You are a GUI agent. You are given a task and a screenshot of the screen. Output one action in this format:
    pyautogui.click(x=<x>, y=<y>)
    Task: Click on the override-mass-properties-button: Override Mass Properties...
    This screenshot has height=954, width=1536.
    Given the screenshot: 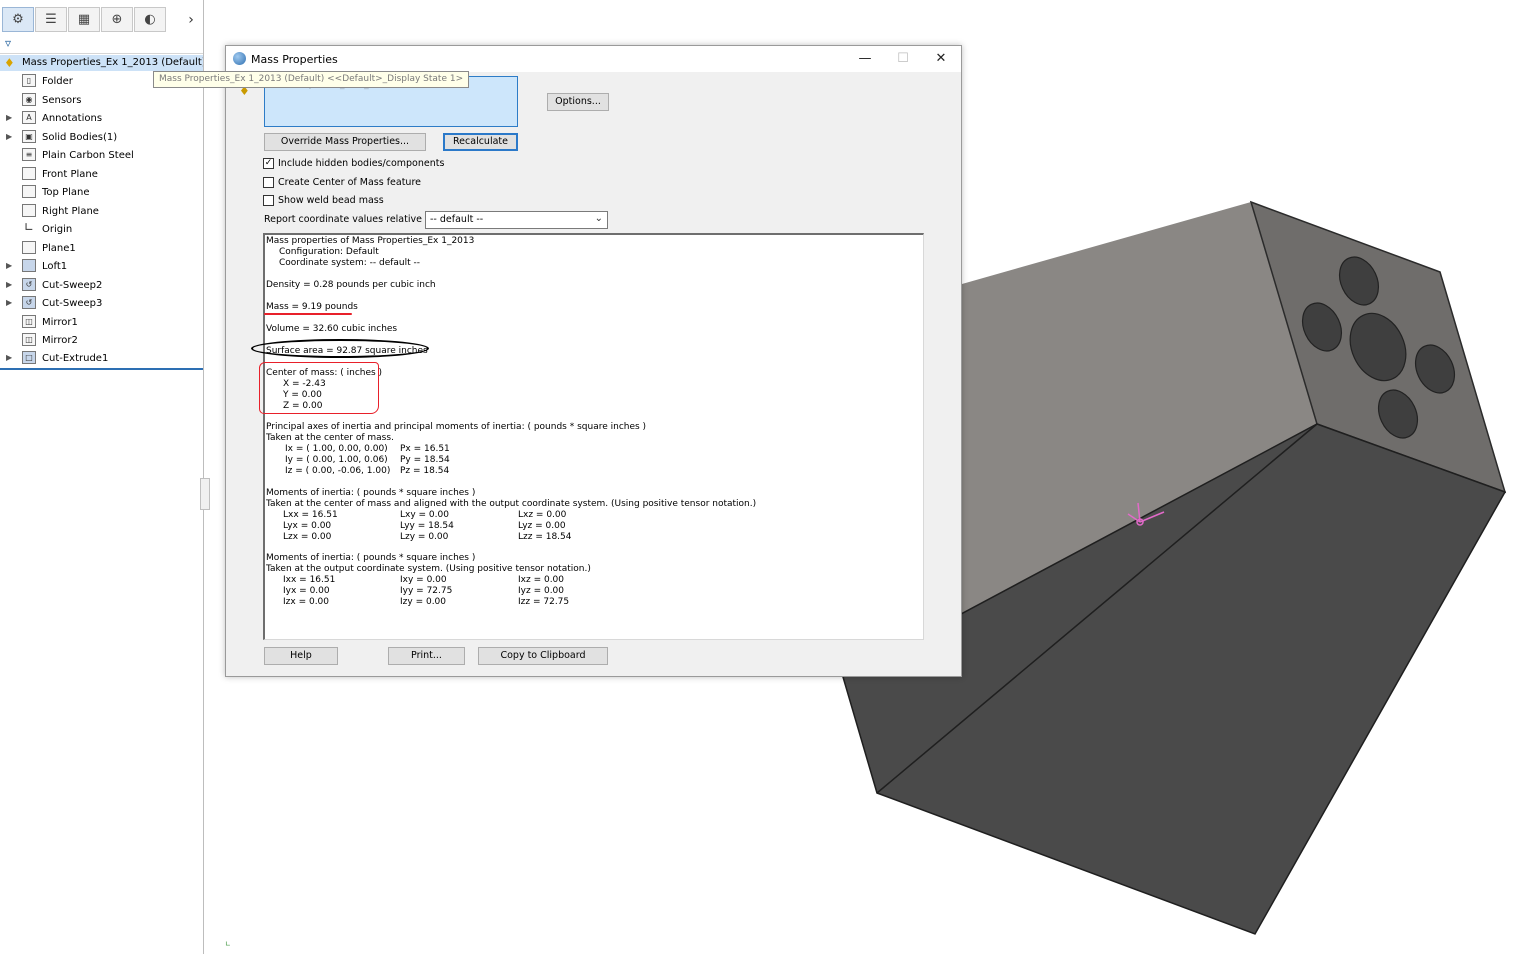 What is the action you would take?
    pyautogui.click(x=345, y=142)
    